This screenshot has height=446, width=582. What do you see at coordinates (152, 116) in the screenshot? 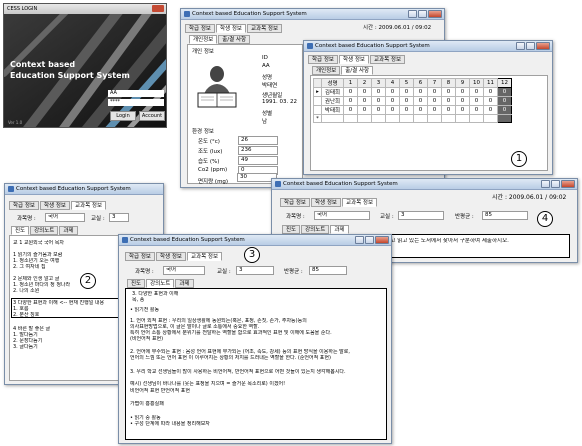
I see `account-button: Account` at bounding box center [152, 116].